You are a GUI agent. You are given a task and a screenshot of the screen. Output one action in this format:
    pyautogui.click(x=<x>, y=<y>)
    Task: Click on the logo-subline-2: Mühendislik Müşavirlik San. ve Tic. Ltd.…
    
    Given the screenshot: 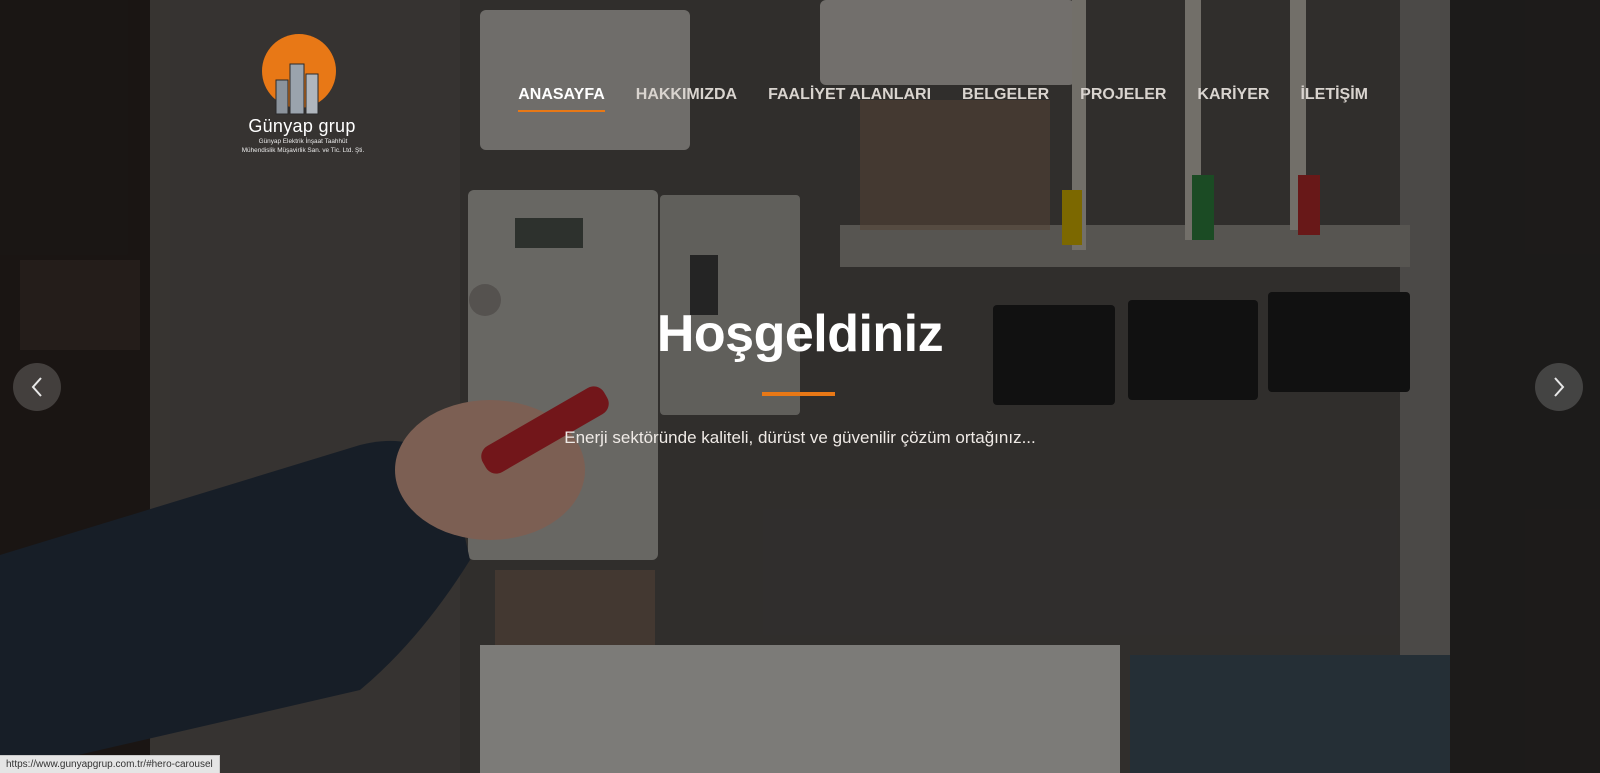 What is the action you would take?
    pyautogui.click(x=303, y=150)
    